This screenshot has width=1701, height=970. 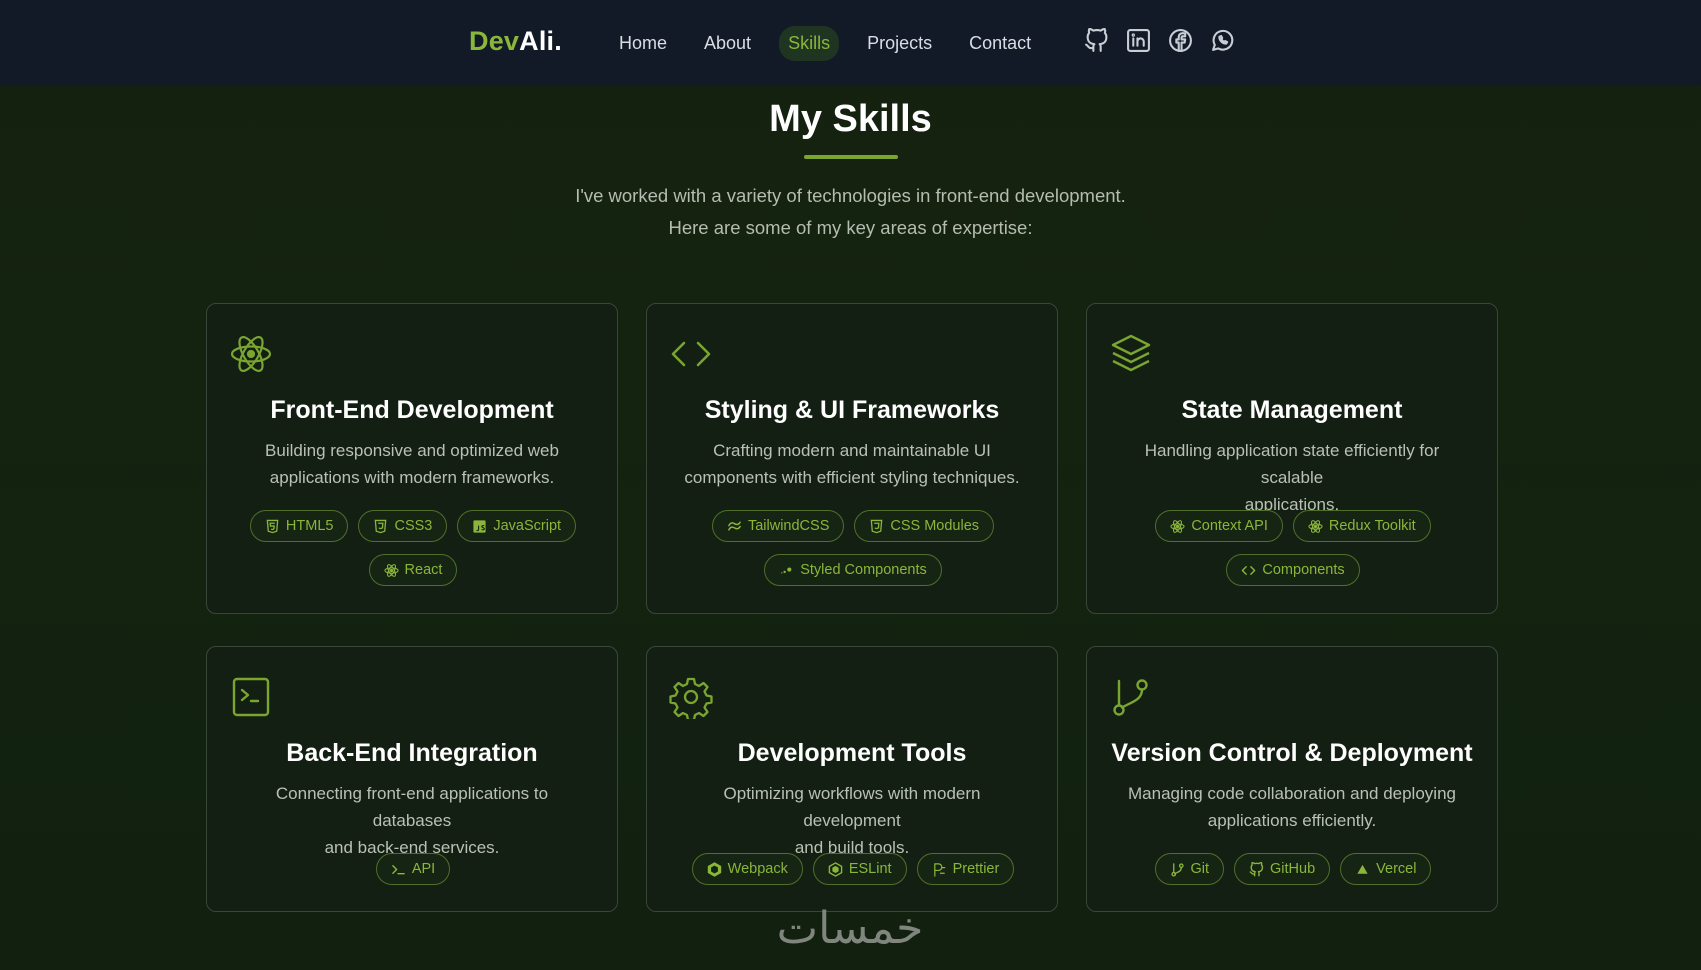 I want to click on tag-context-api: Context API, so click(x=1219, y=526).